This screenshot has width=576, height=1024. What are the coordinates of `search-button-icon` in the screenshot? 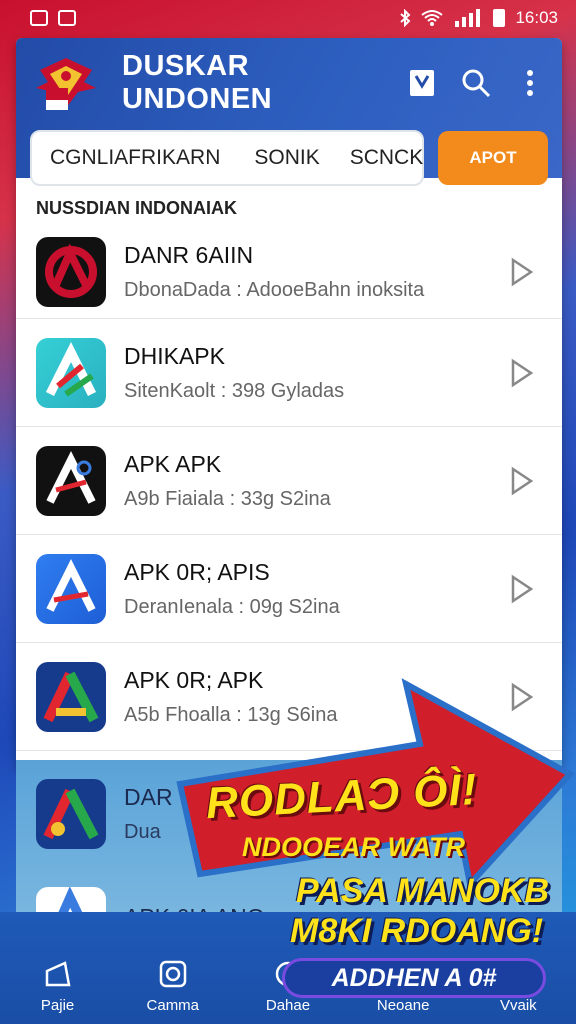 It's located at (476, 83).